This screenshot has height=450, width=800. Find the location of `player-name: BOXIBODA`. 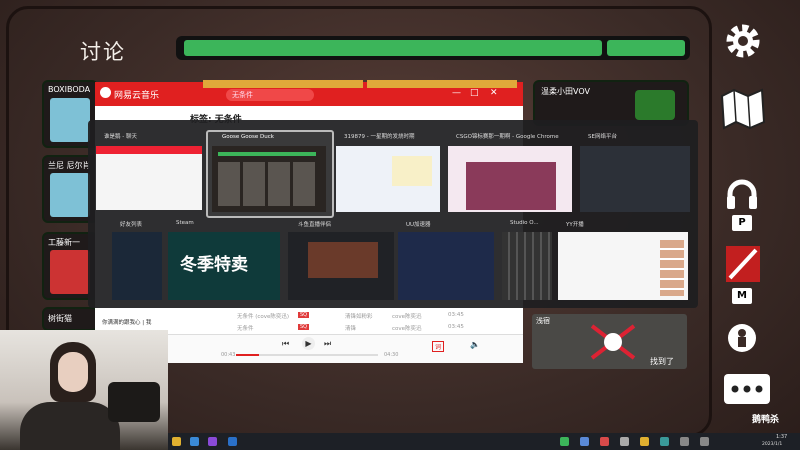

player-name: BOXIBODA is located at coordinates (69, 89).